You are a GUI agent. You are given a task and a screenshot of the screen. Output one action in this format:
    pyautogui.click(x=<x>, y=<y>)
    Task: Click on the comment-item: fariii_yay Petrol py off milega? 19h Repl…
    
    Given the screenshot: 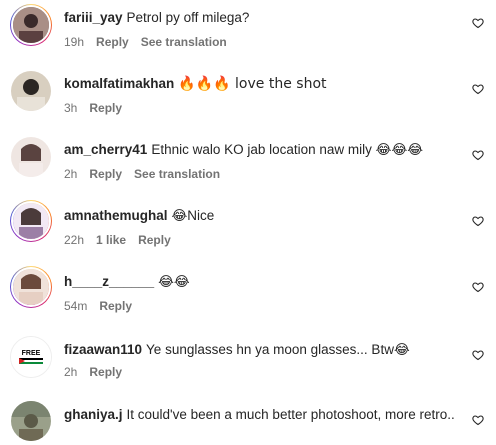 What is the action you would take?
    pyautogui.click(x=248, y=37)
    